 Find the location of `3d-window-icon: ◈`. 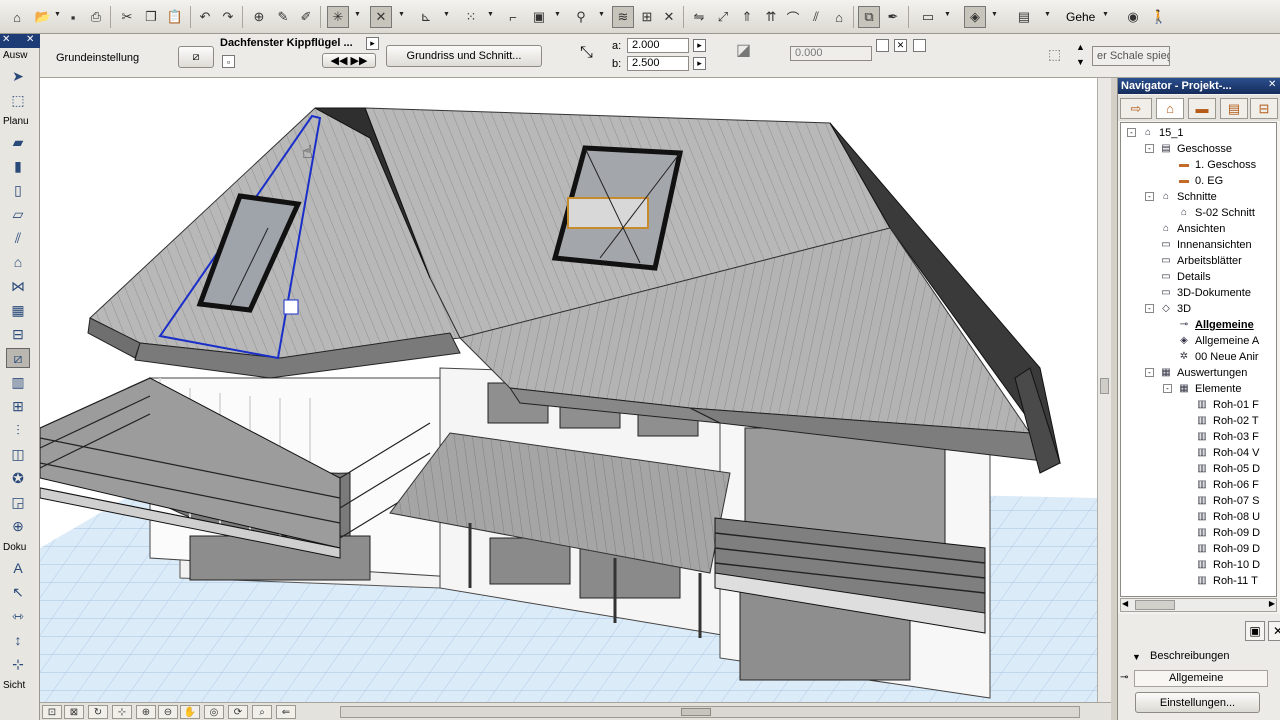

3d-window-icon: ◈ is located at coordinates (975, 17).